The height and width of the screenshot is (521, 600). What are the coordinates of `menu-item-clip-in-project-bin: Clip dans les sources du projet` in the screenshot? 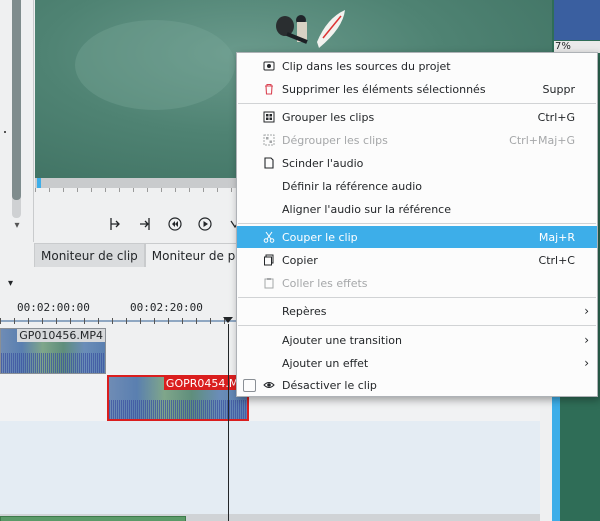 It's located at (417, 66).